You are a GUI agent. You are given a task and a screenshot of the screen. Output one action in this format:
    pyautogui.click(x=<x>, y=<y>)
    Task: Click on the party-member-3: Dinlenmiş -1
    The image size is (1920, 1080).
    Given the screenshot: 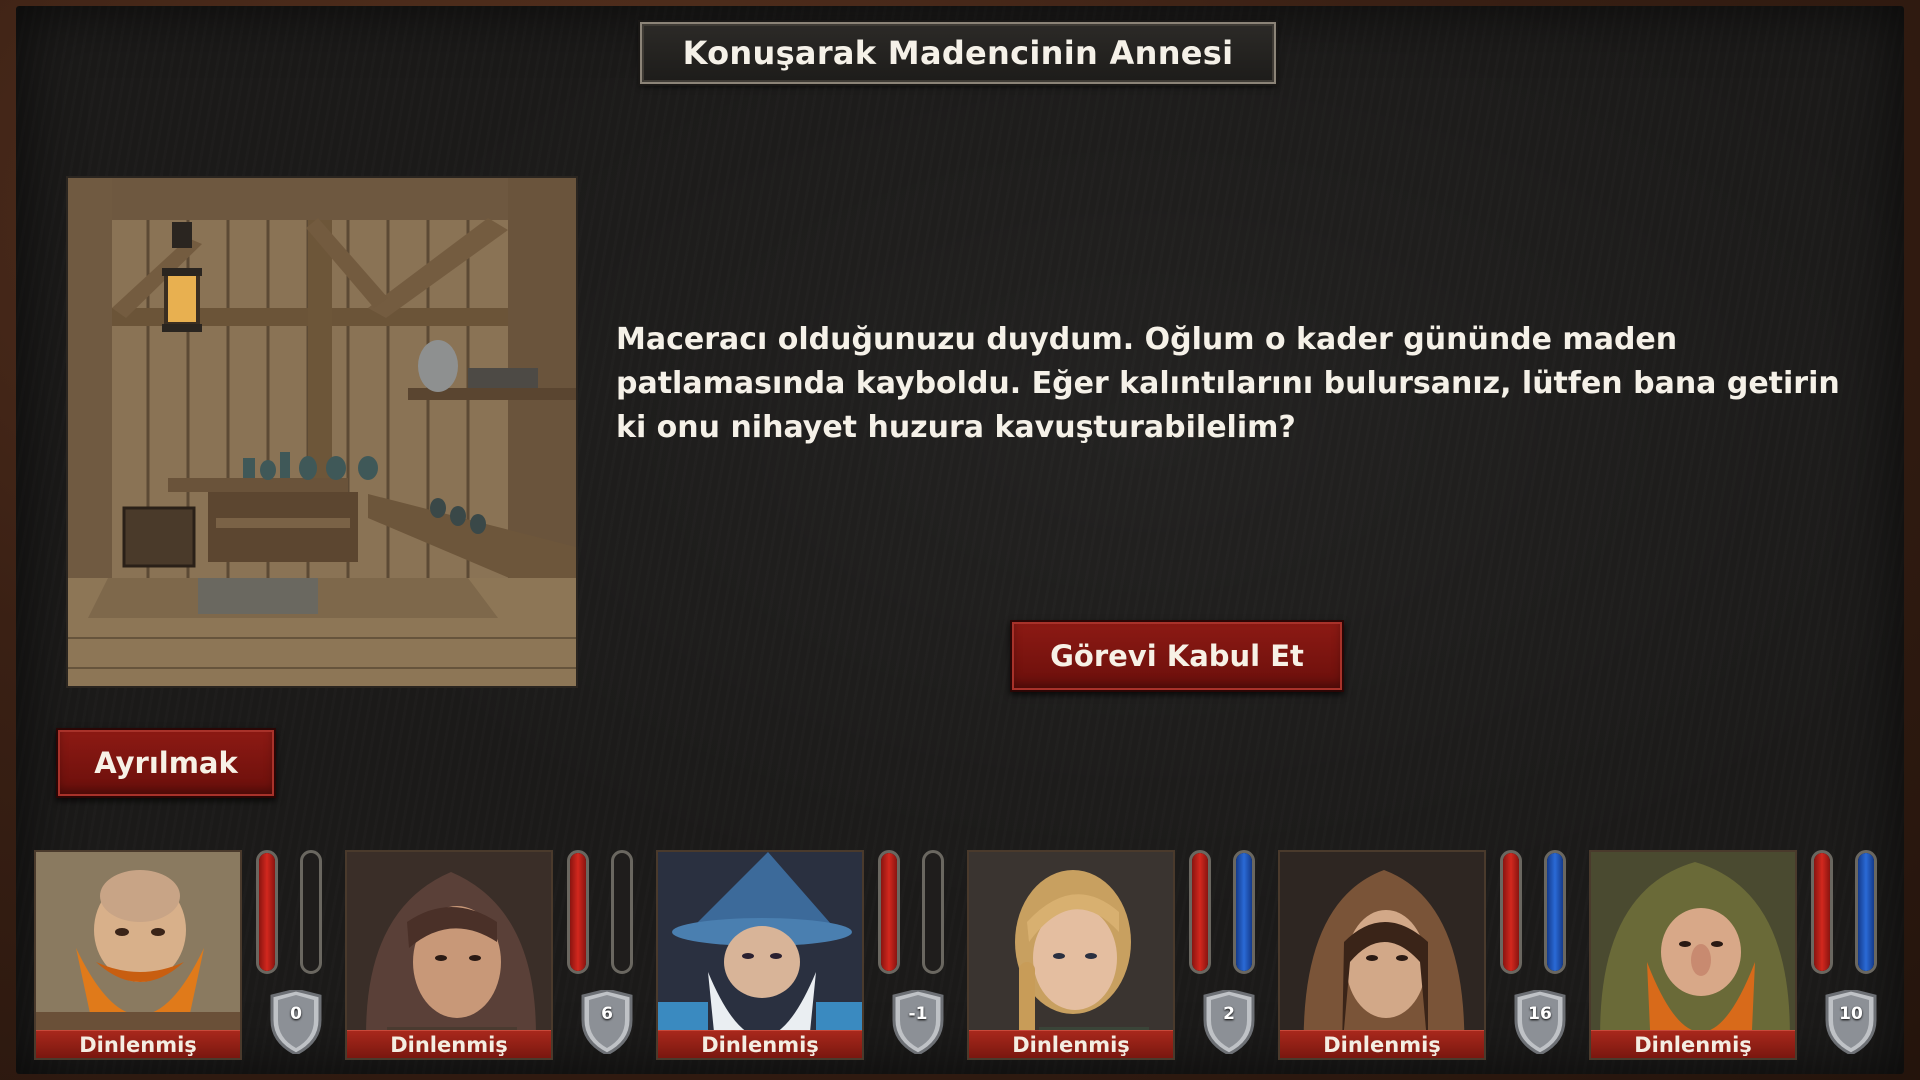 What is the action you would take?
    pyautogui.click(x=806, y=955)
    